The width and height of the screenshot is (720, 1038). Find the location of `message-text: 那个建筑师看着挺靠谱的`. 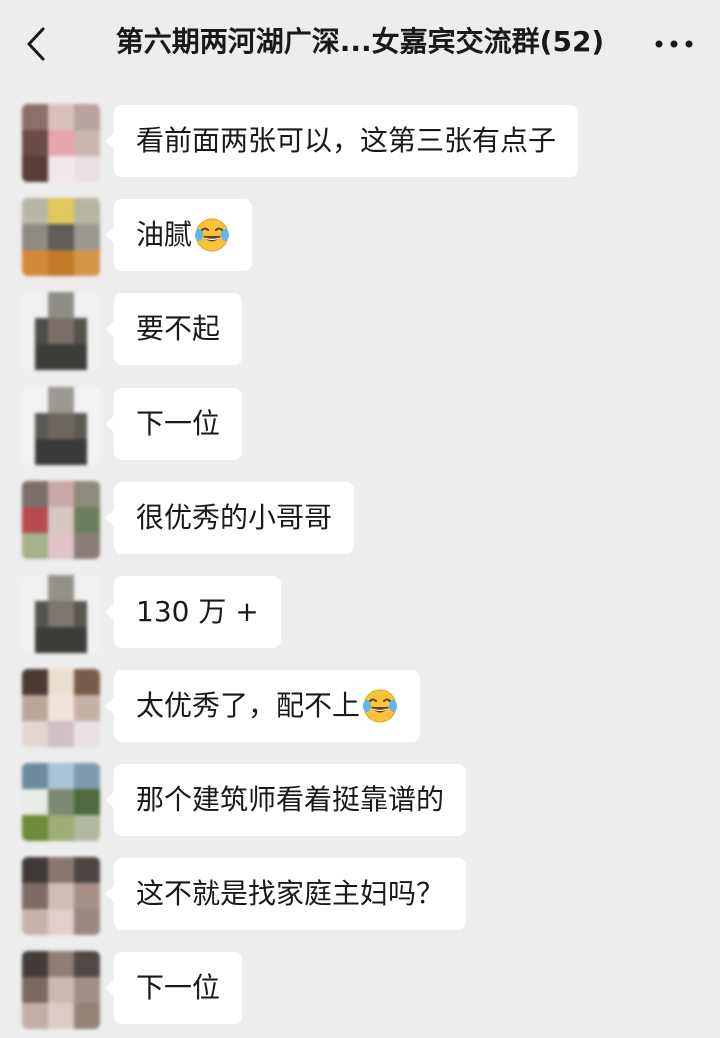

message-text: 那个建筑师看着挺靠谱的 is located at coordinates (290, 799).